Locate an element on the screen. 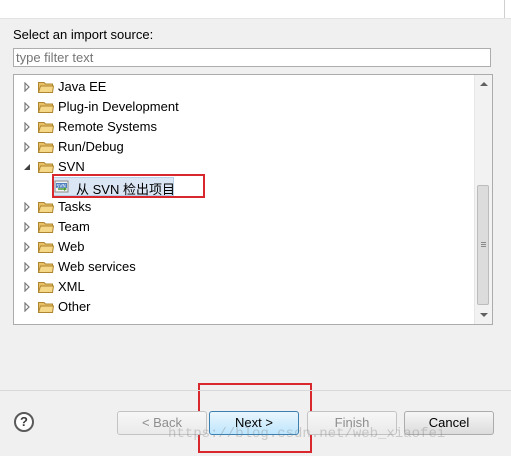 The image size is (511, 456). tree-item-plug-in-development: Plug-in Development is located at coordinates (244, 107).